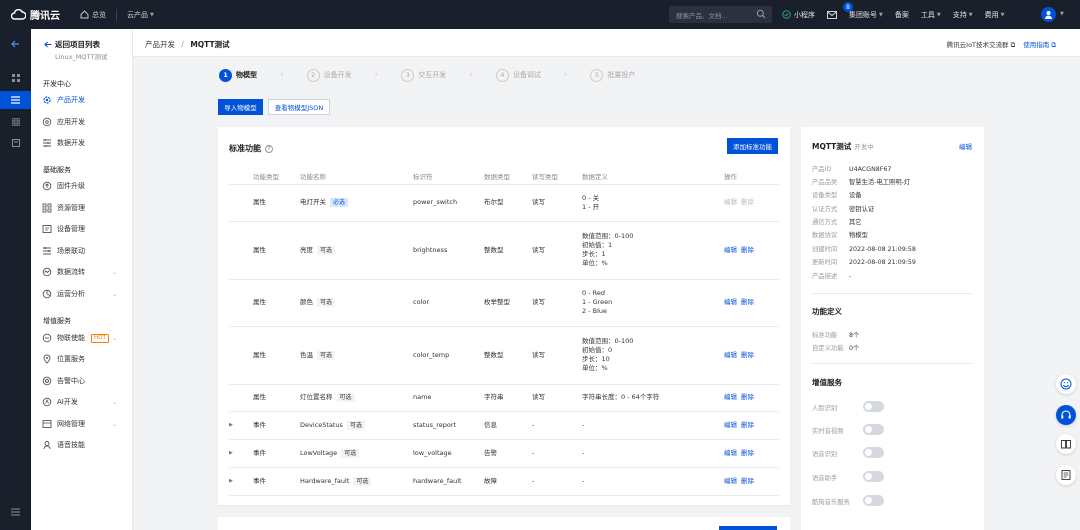 The width and height of the screenshot is (1080, 530). Describe the element at coordinates (47, 251) in the screenshot. I see `scene-icon` at that location.